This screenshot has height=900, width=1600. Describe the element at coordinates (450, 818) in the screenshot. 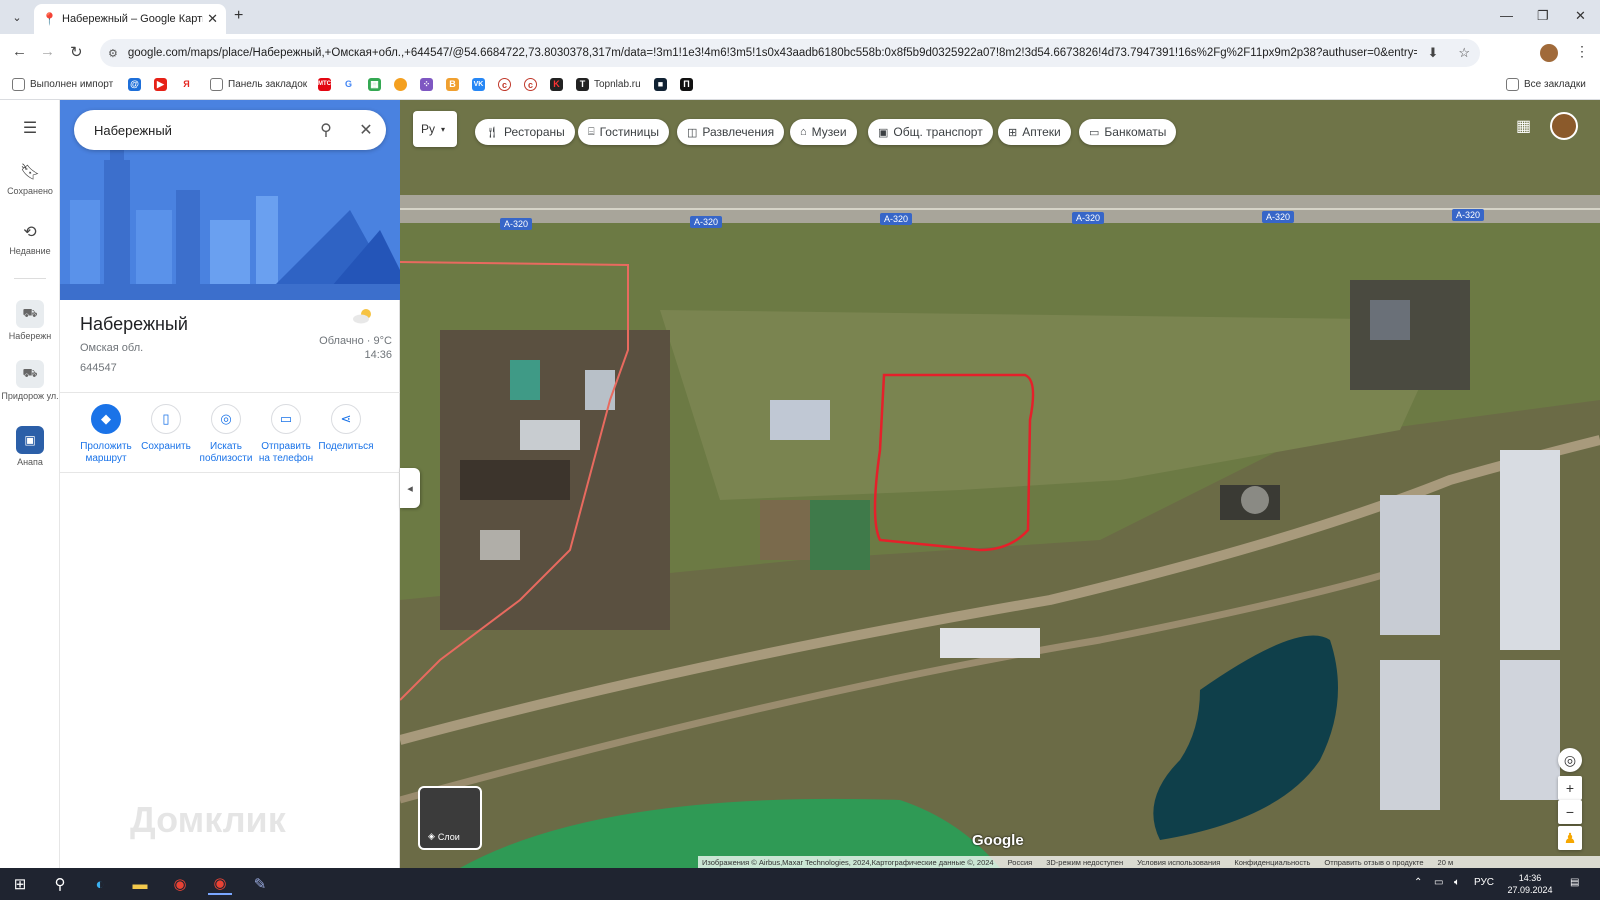

I see `layers-button: ◈ Слои` at that location.